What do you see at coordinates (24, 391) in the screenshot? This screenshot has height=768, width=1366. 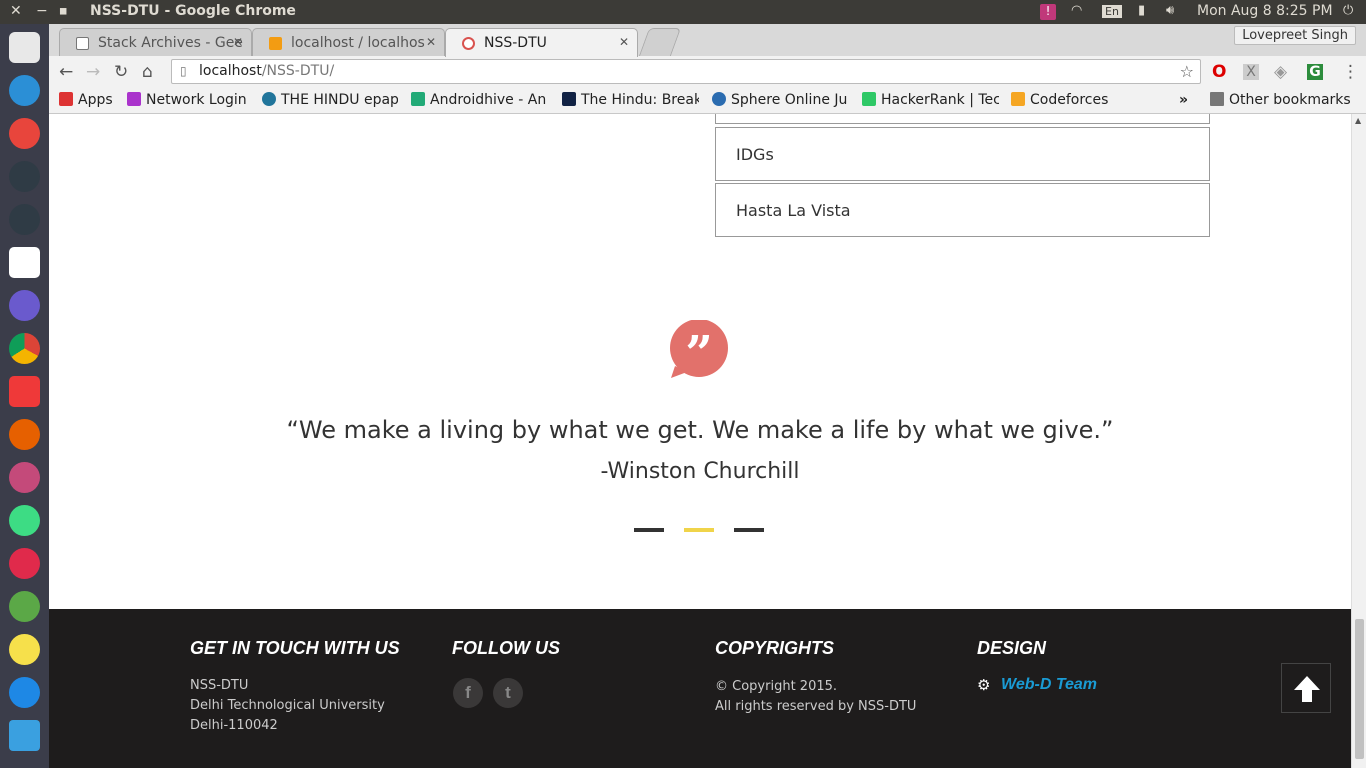 I see `vivaldi-icon` at bounding box center [24, 391].